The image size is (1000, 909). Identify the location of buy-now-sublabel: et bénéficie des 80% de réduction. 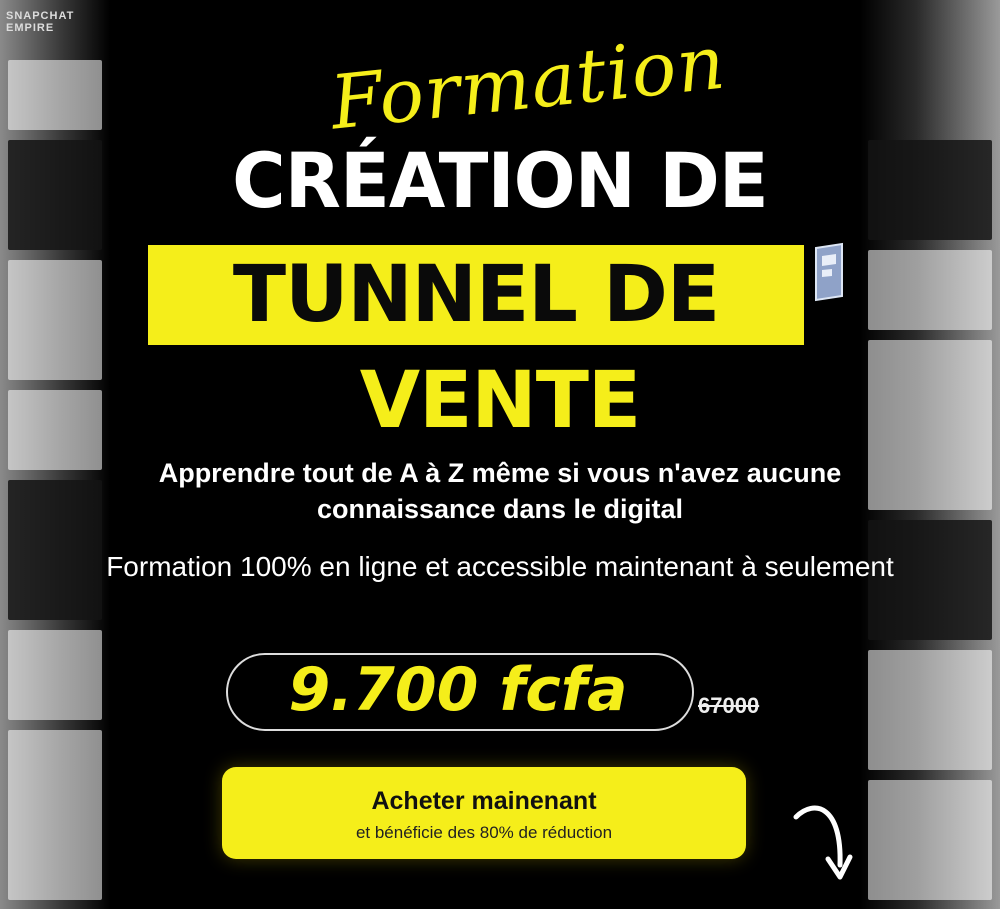
(484, 832).